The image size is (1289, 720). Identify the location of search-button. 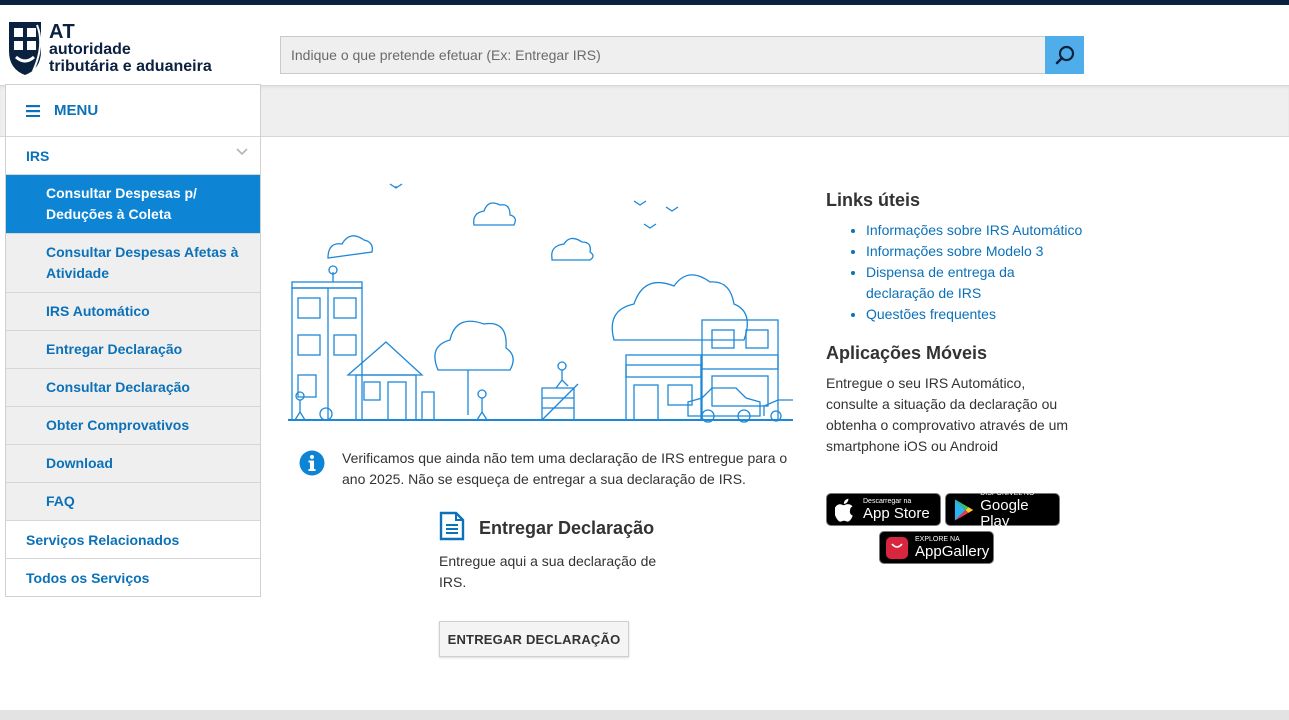
(1064, 55).